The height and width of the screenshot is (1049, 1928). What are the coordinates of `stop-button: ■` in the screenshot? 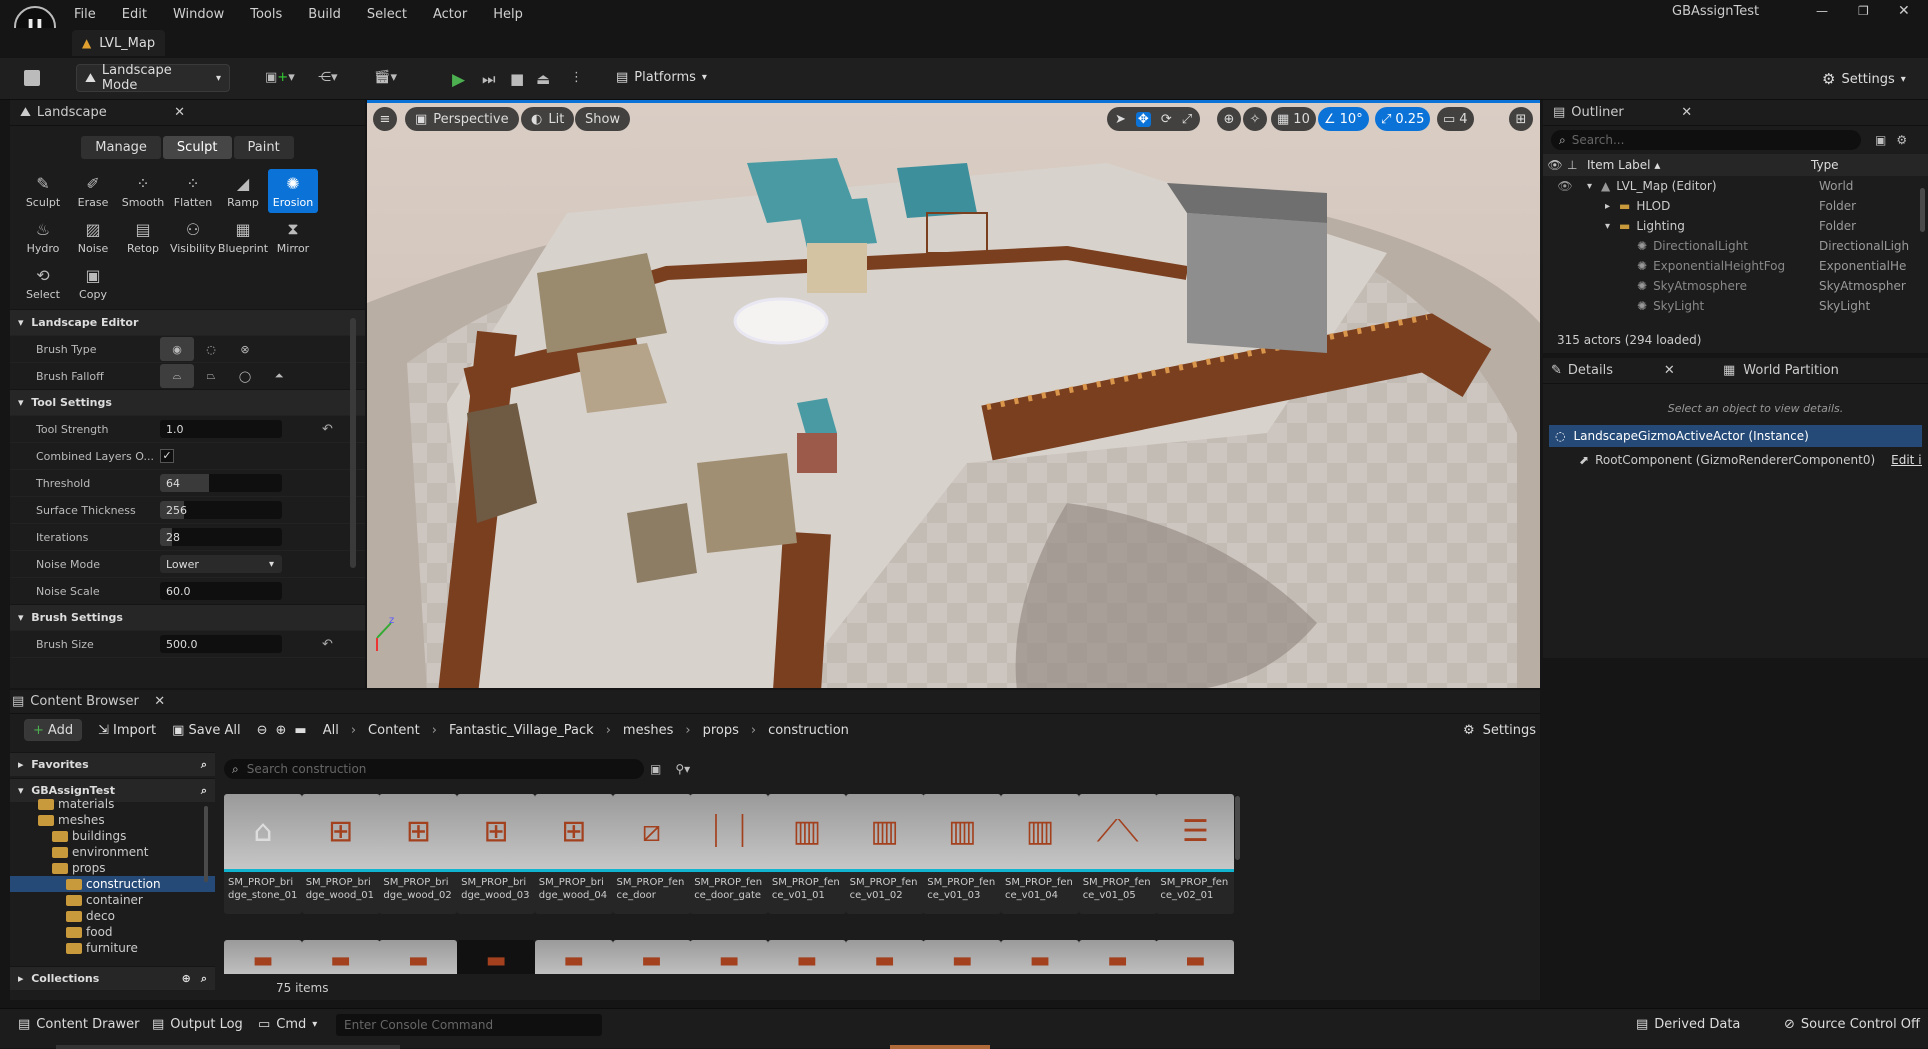 It's located at (517, 79).